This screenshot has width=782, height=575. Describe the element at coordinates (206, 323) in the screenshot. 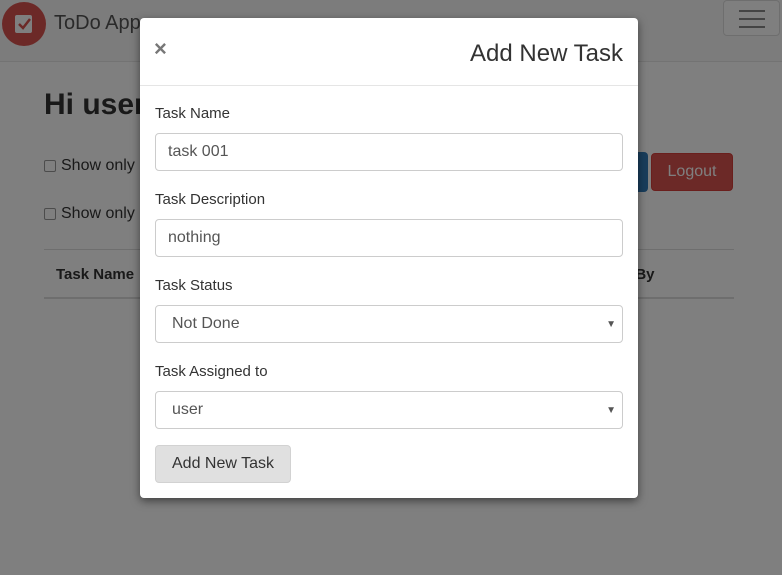

I see `task-status-value: Not Done` at that location.